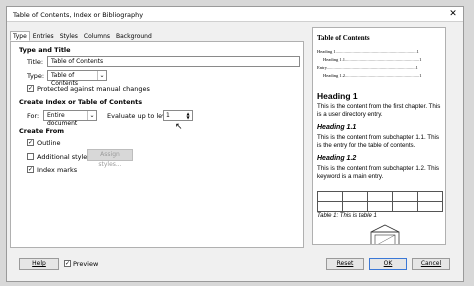 The image size is (474, 286). I want to click on spin-down-icon: ▼, so click(188, 118).